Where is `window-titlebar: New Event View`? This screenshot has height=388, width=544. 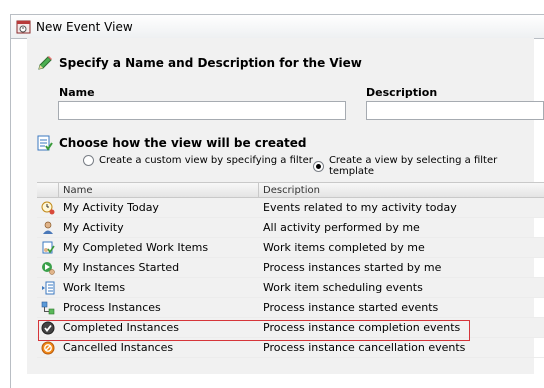 window-titlebar: New Event View is located at coordinates (277, 27).